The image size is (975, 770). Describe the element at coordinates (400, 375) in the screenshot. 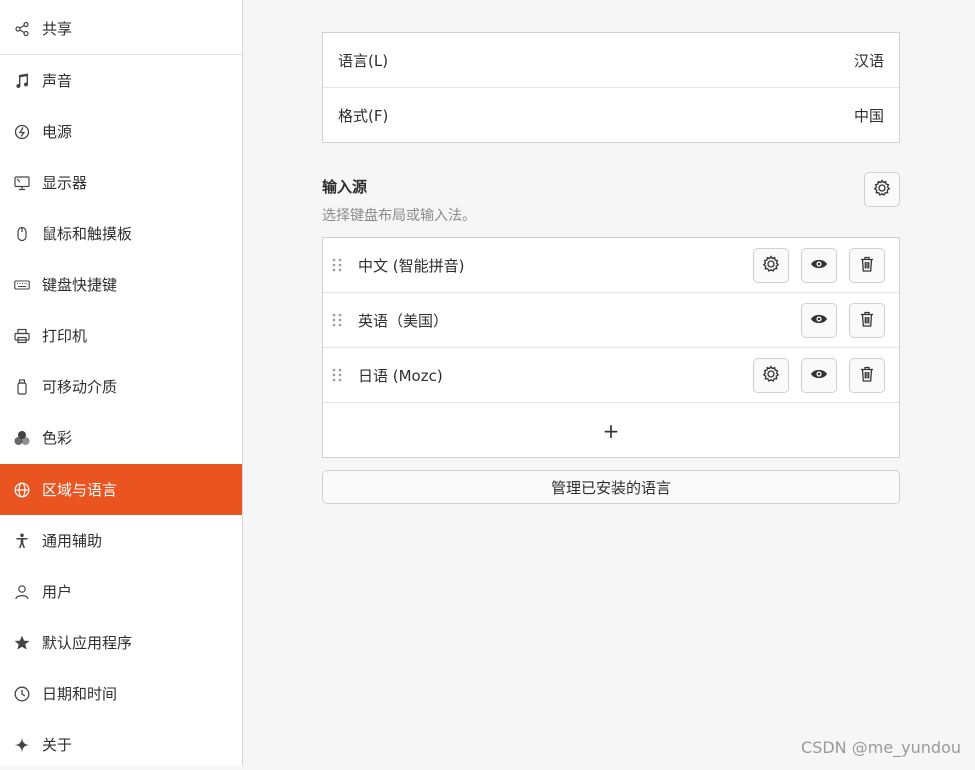

I see `input-source-label: 日语 (Mozc)` at that location.